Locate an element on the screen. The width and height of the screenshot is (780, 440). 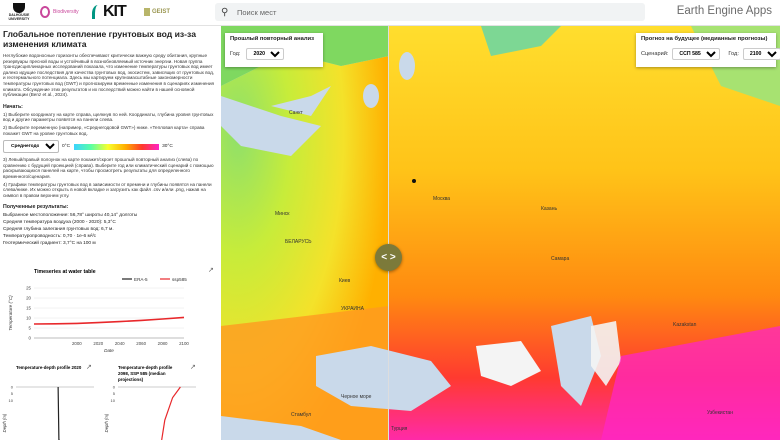
biodiversity-logo: Biodiversity is located at coordinates (63, 12).